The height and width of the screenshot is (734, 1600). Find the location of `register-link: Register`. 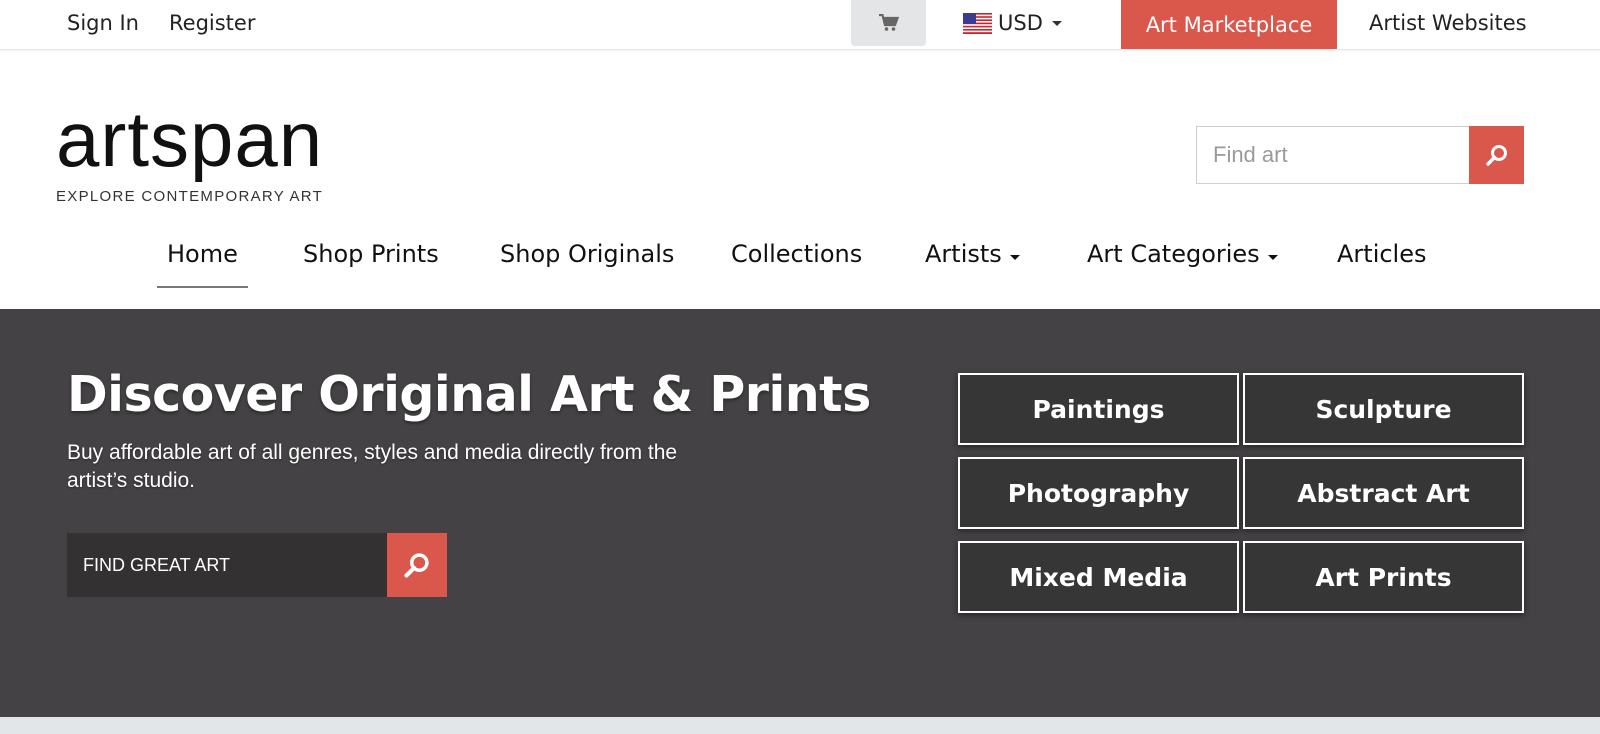

register-link: Register is located at coordinates (212, 23).